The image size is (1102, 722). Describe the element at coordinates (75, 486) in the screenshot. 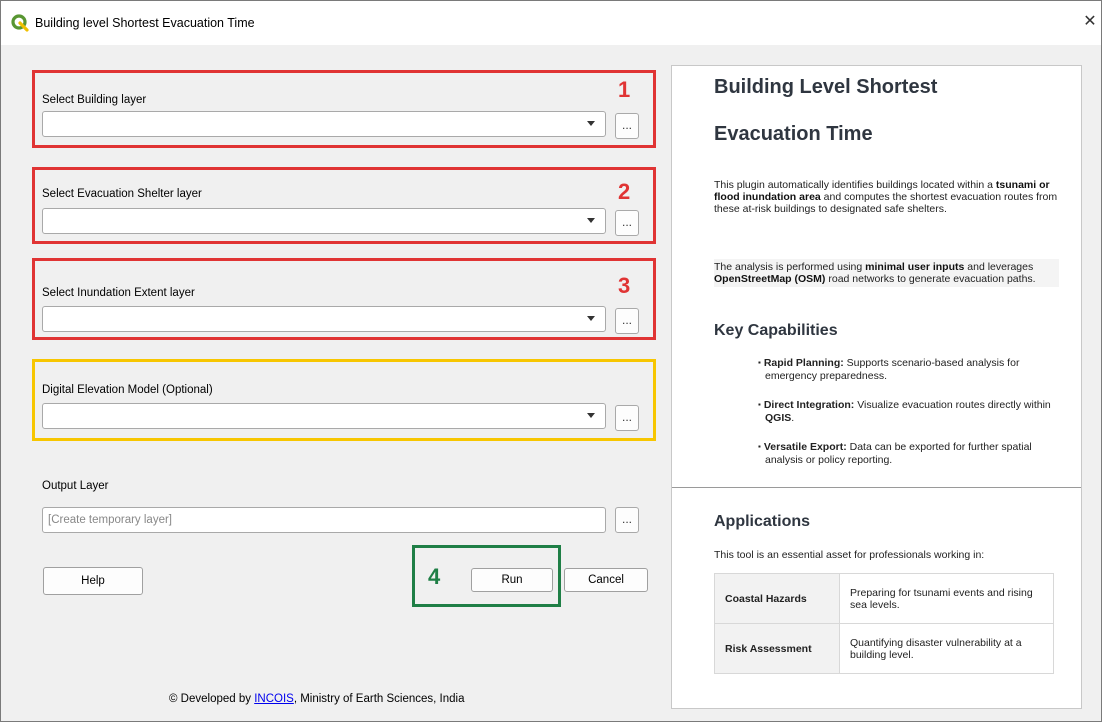

I see `output-layer-label: Output Layer` at that location.